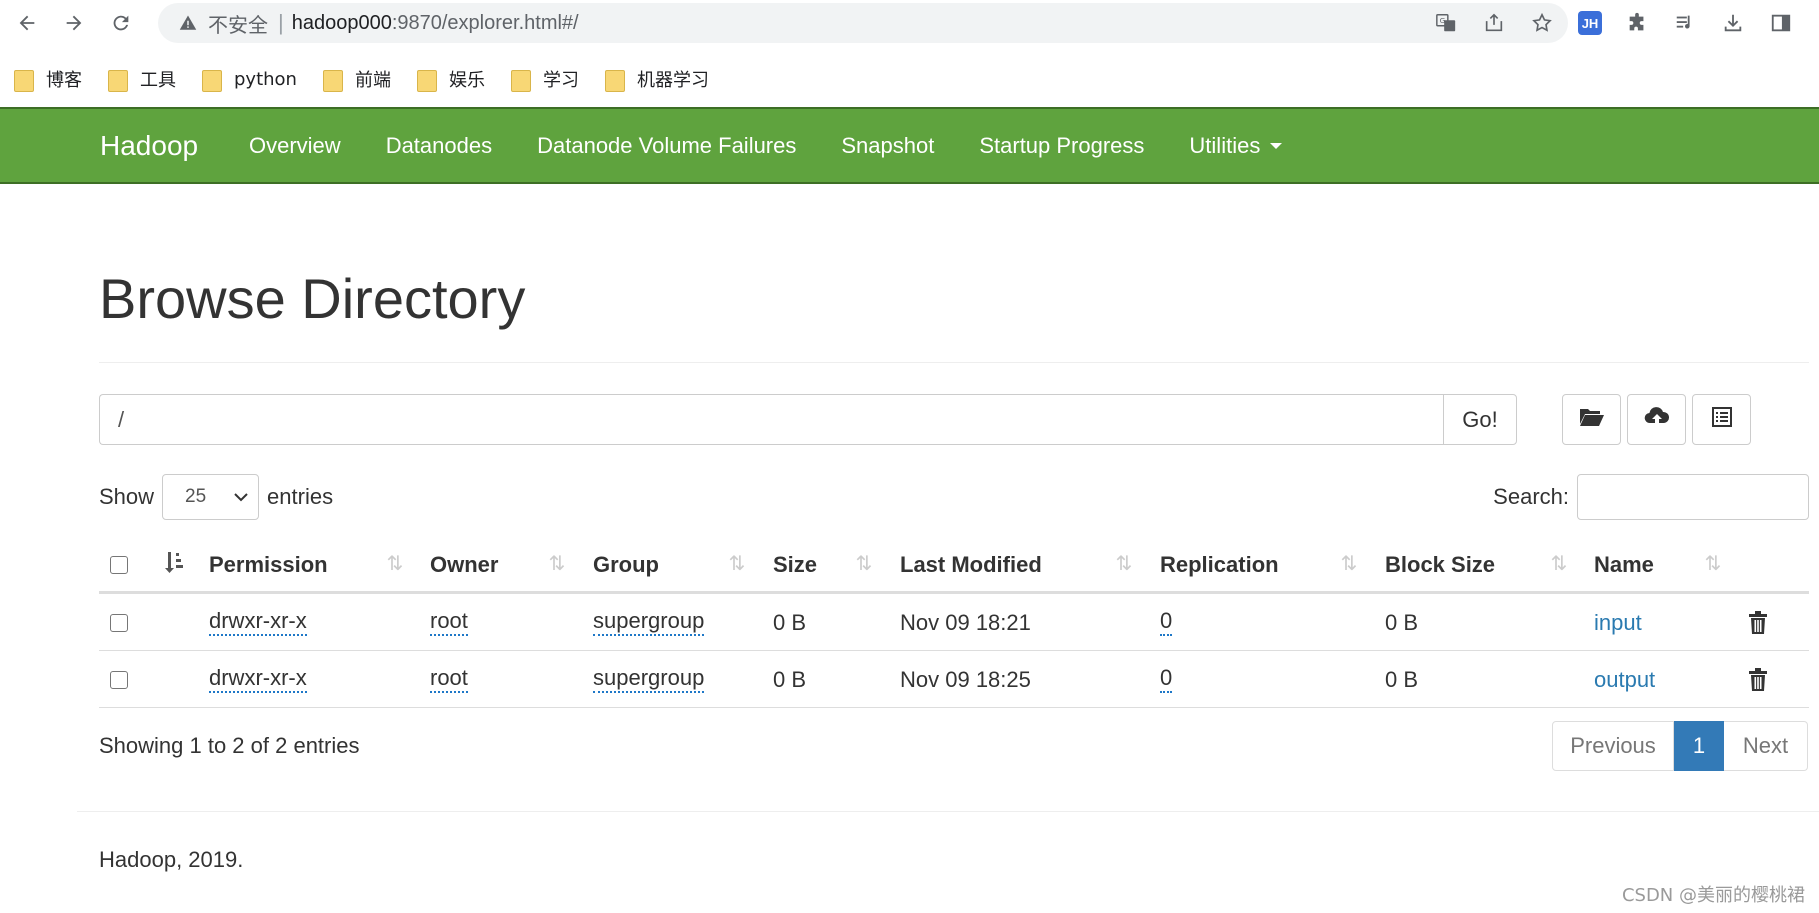 The width and height of the screenshot is (1819, 913). I want to click on translate-icon: G, so click(1446, 23).